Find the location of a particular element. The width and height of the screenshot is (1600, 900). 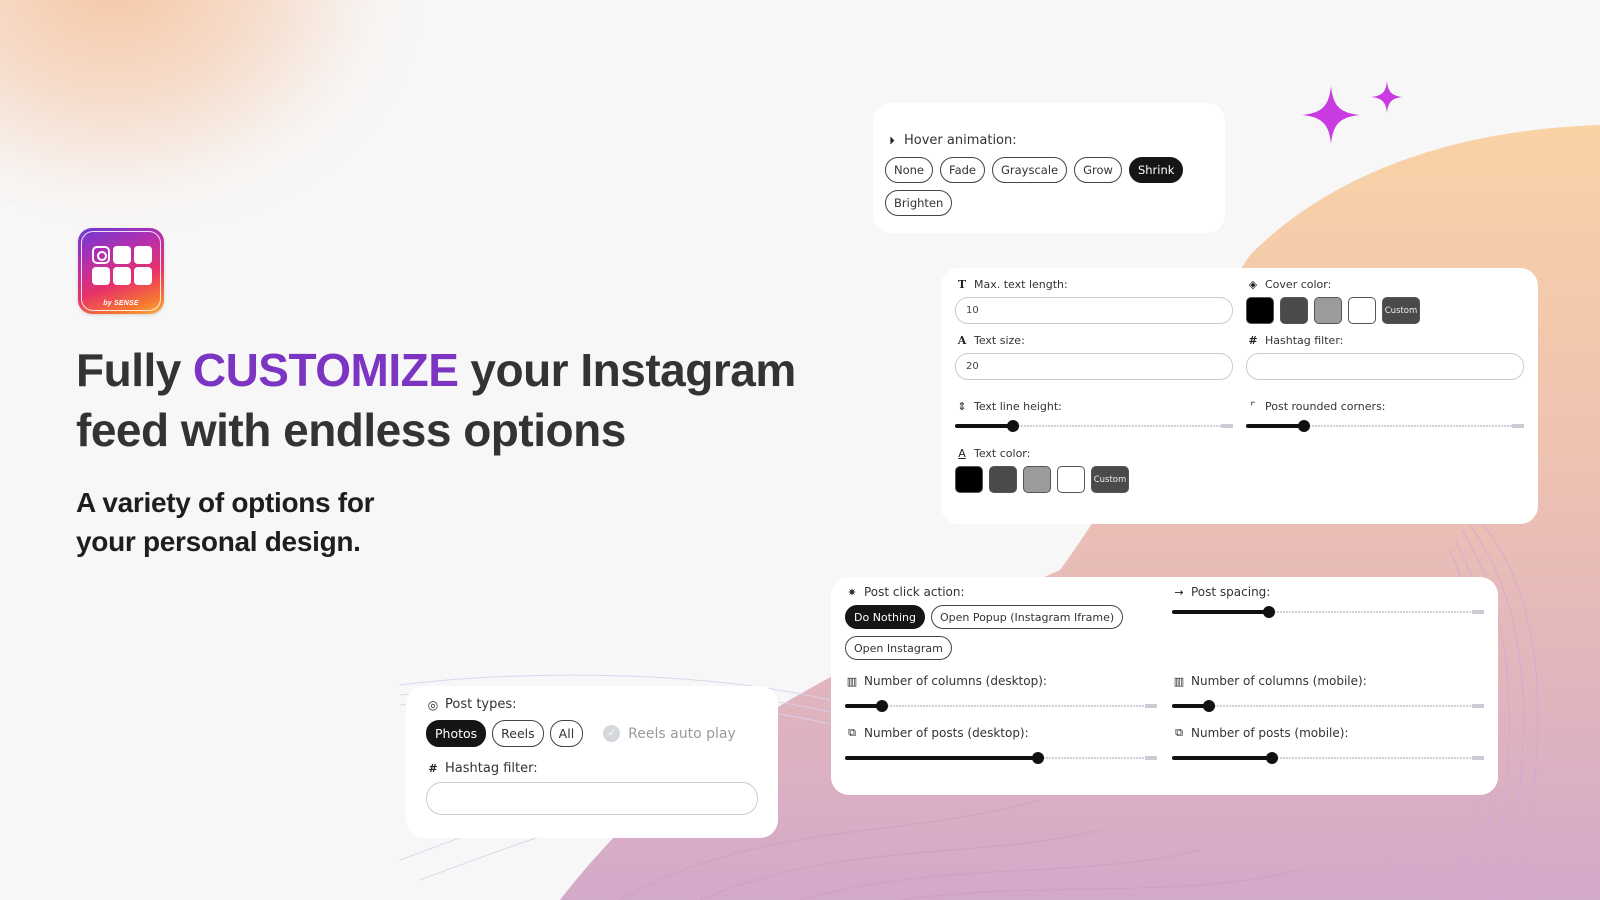

instagram-glyph-icon is located at coordinates (101, 255).